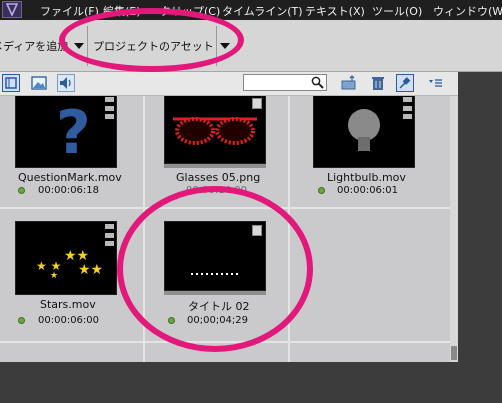  I want to click on asset-thumbnail: ?, so click(66, 132).